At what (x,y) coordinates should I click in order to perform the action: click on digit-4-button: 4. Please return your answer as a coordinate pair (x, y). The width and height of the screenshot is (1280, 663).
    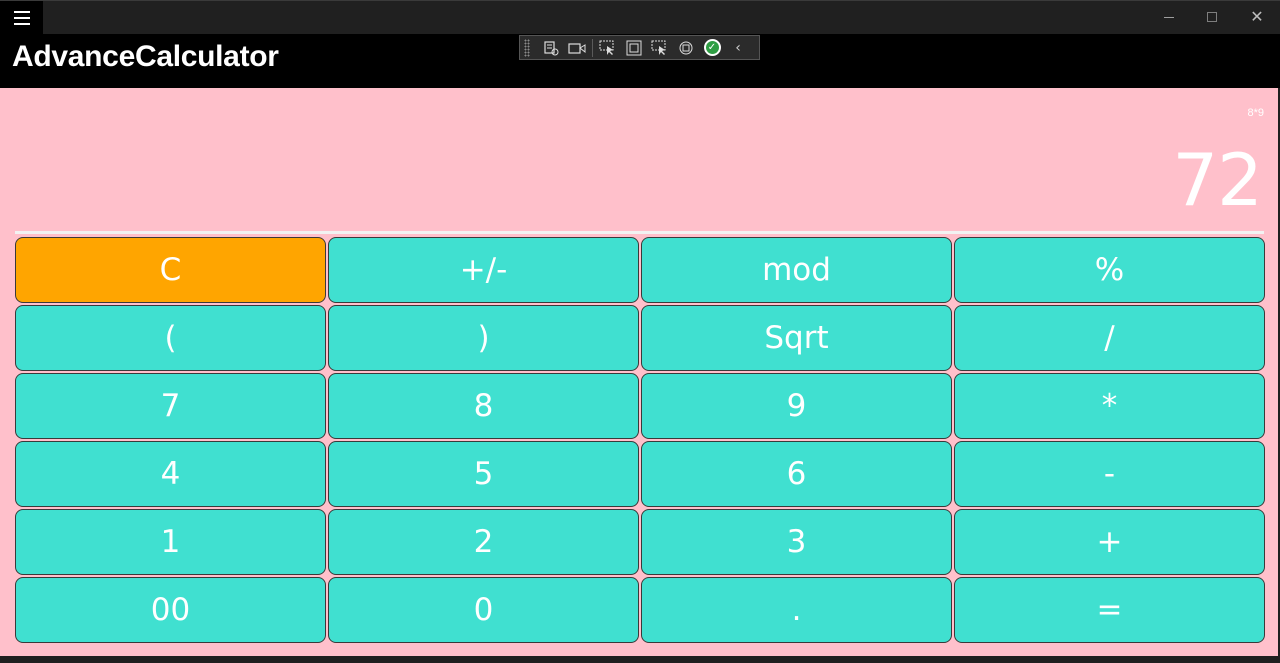
    Looking at the image, I should click on (170, 474).